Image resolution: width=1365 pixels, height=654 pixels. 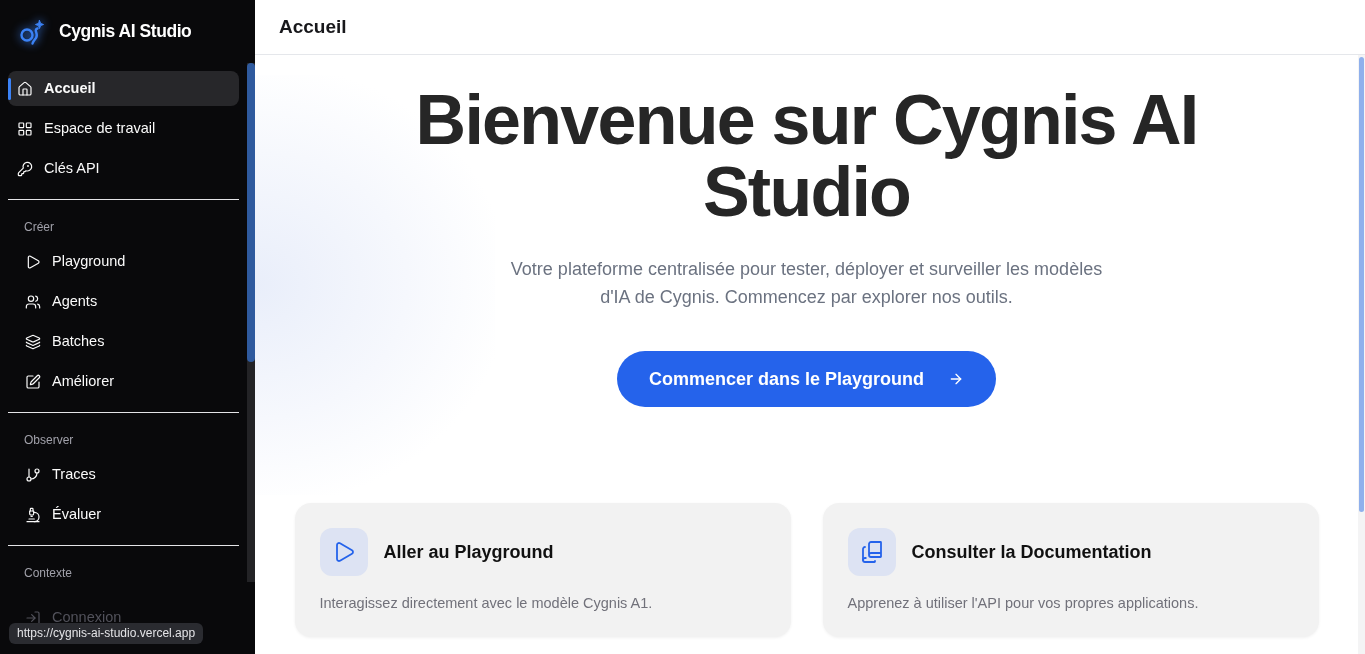 What do you see at coordinates (25, 168) in the screenshot?
I see `key-icon` at bounding box center [25, 168].